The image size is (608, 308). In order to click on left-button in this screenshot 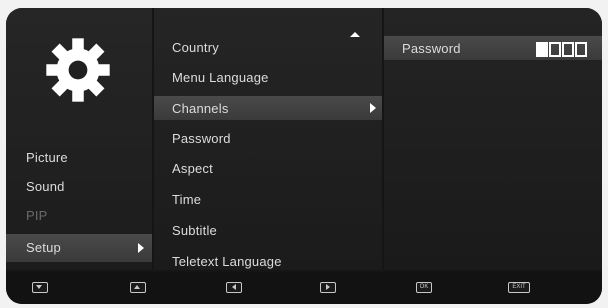, I will do `click(234, 287)`.